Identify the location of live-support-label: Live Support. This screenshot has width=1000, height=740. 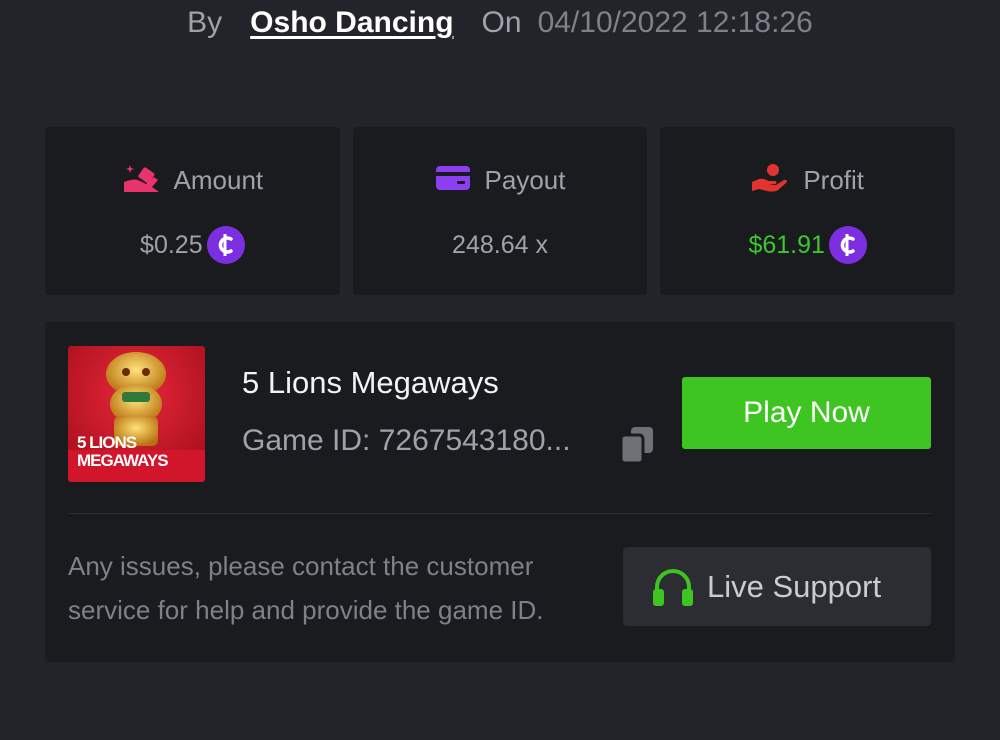
(794, 586).